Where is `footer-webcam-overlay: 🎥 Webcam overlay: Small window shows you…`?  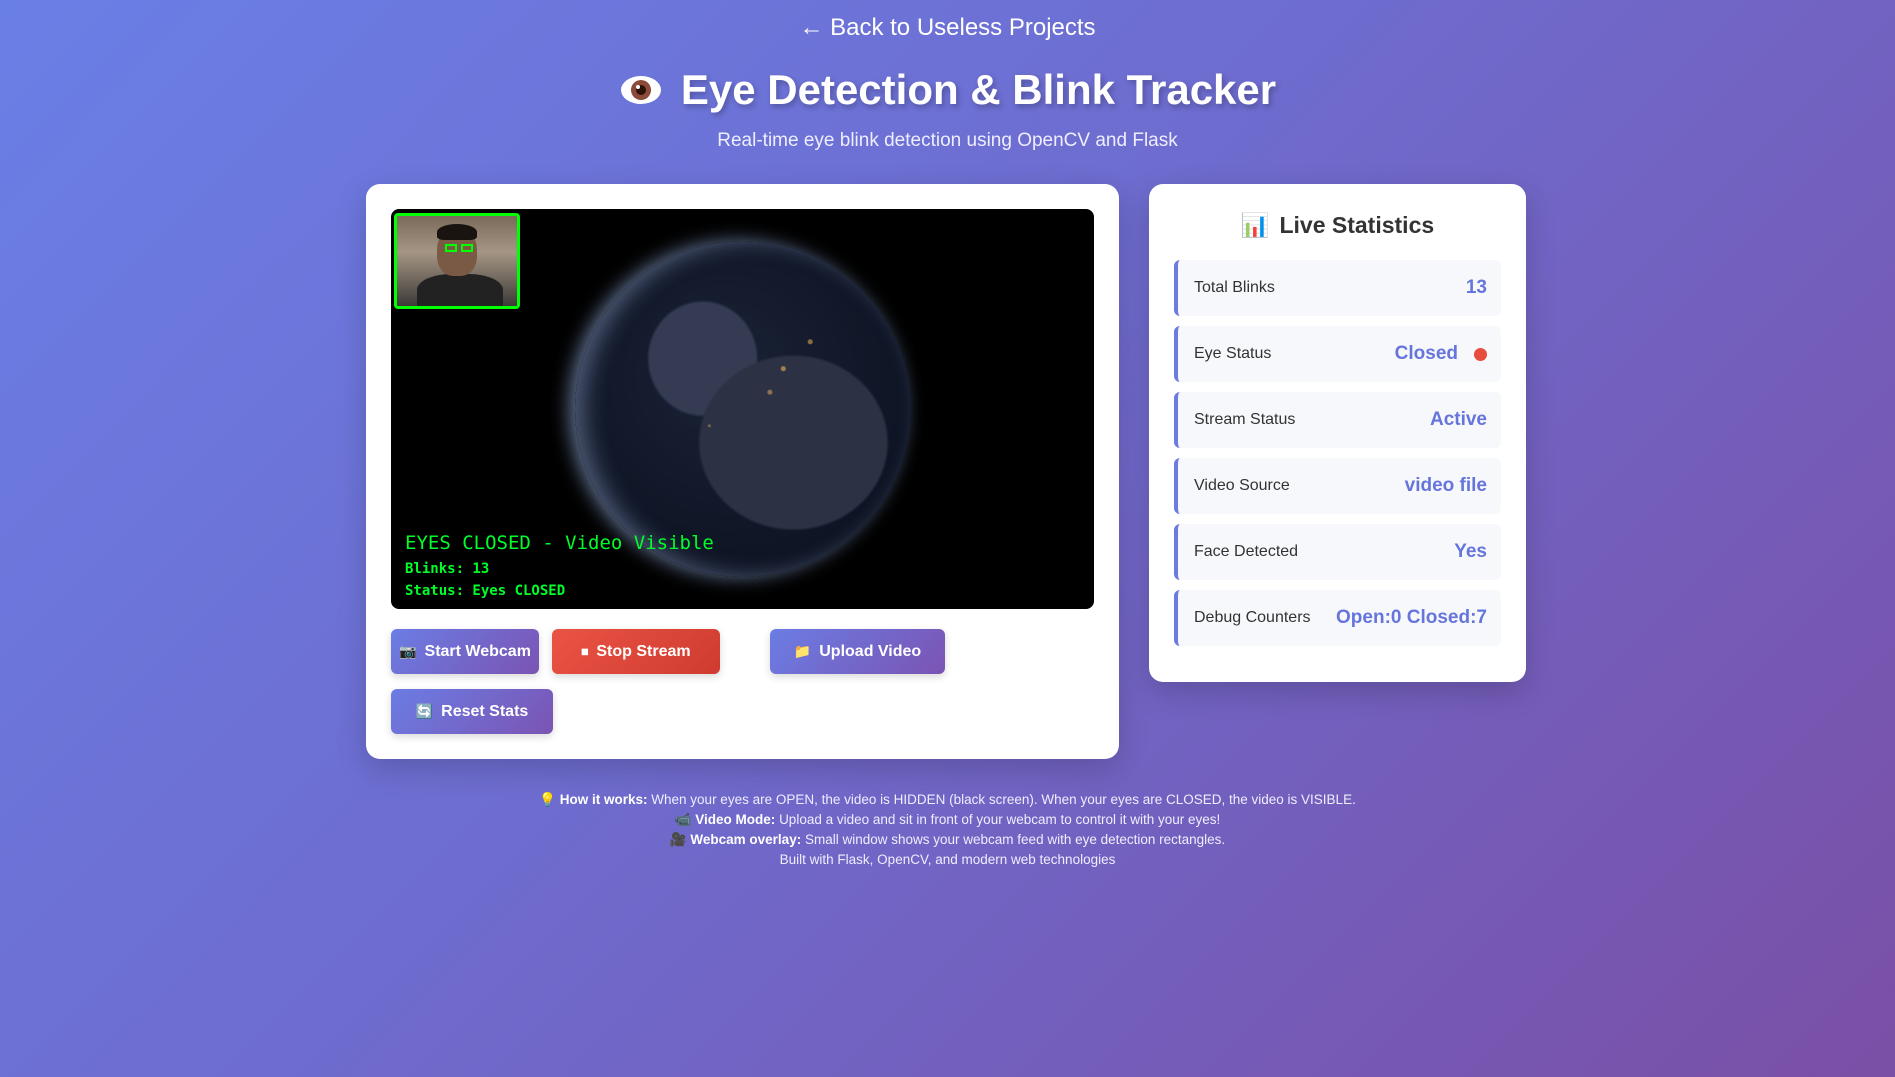
footer-webcam-overlay: 🎥 Webcam overlay: Small window shows you… is located at coordinates (947, 840).